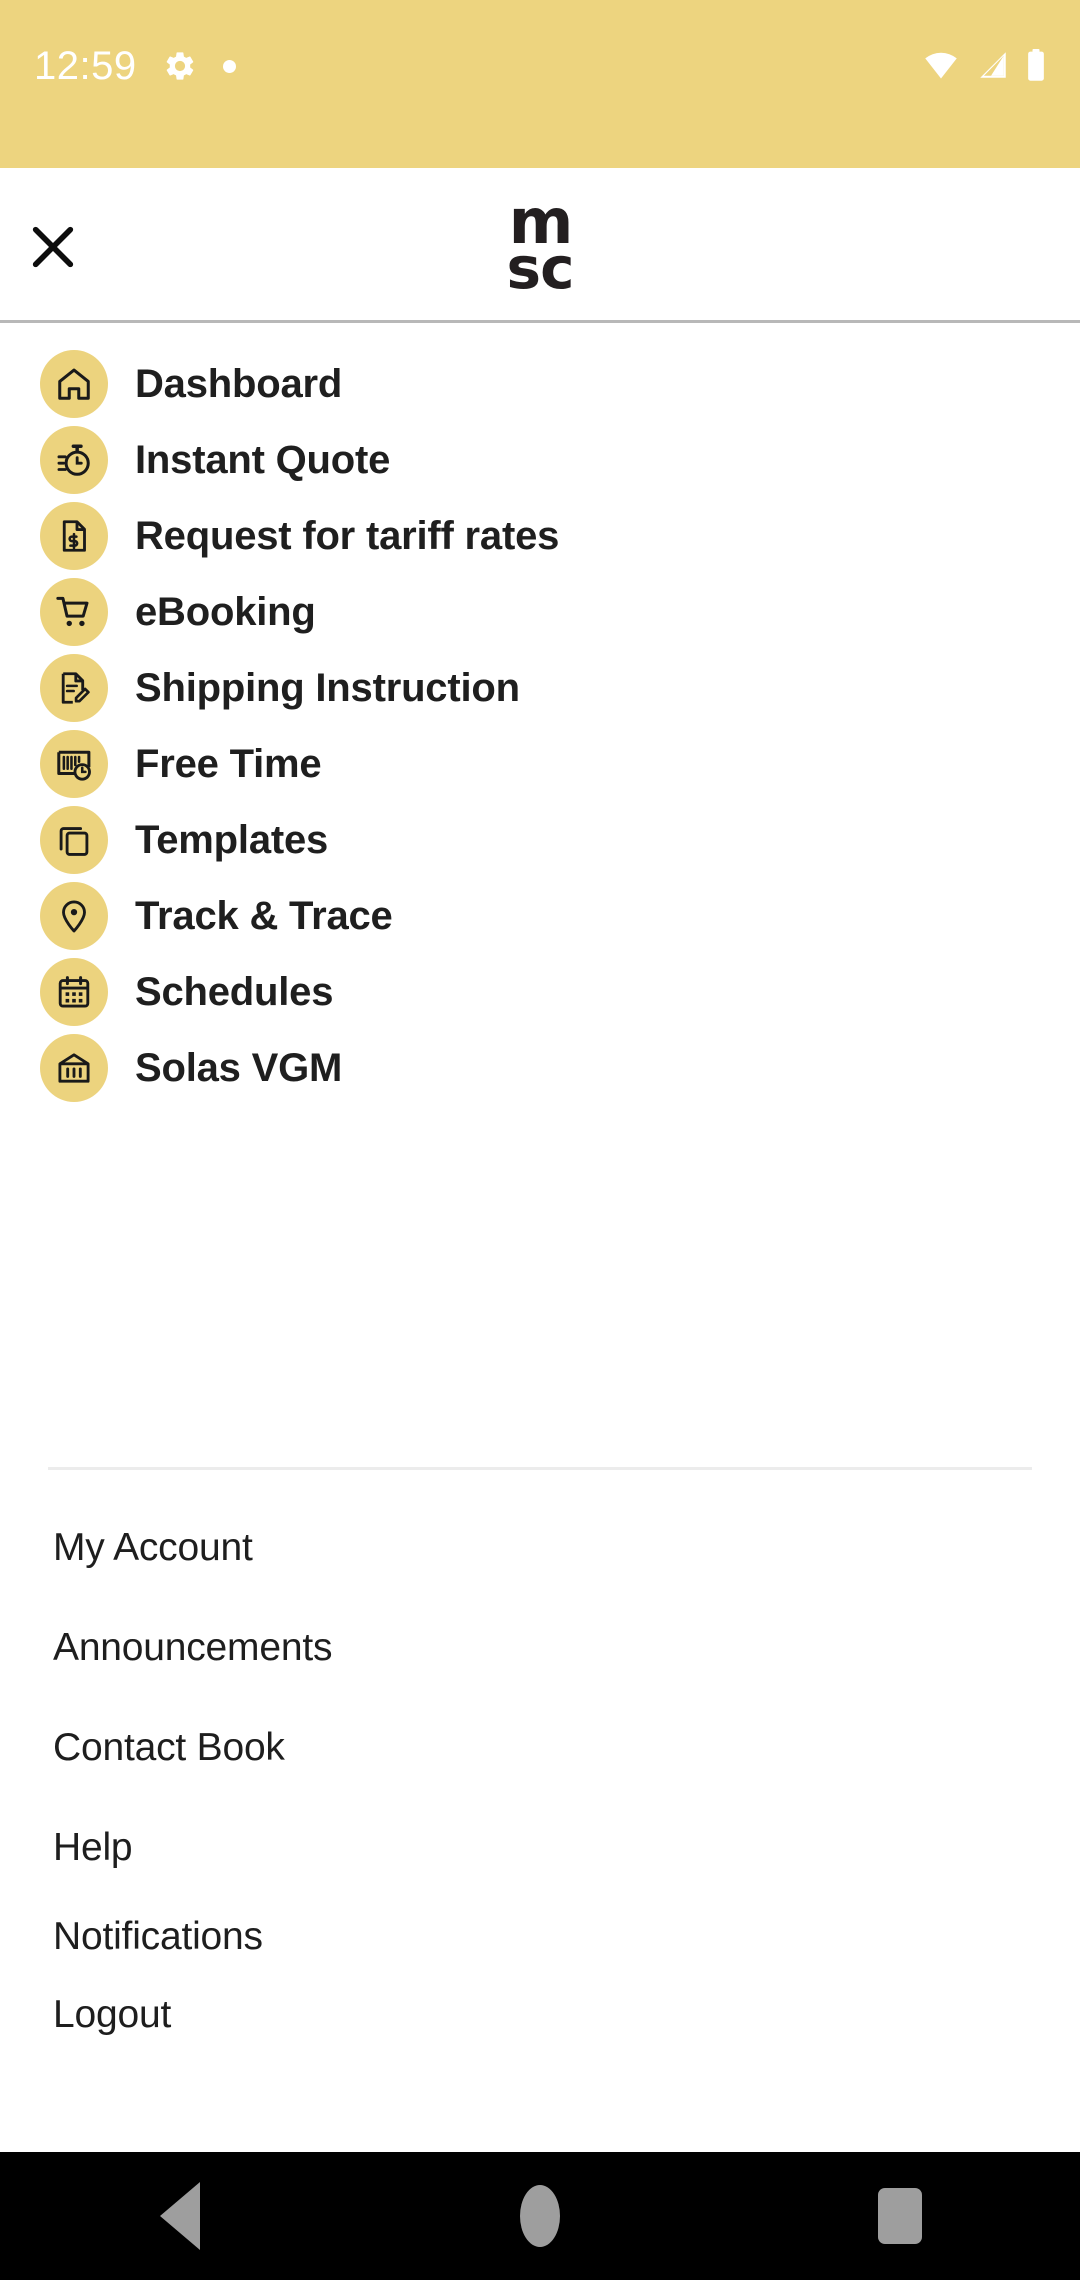  I want to click on document-edit-icon-circle, so click(74, 688).